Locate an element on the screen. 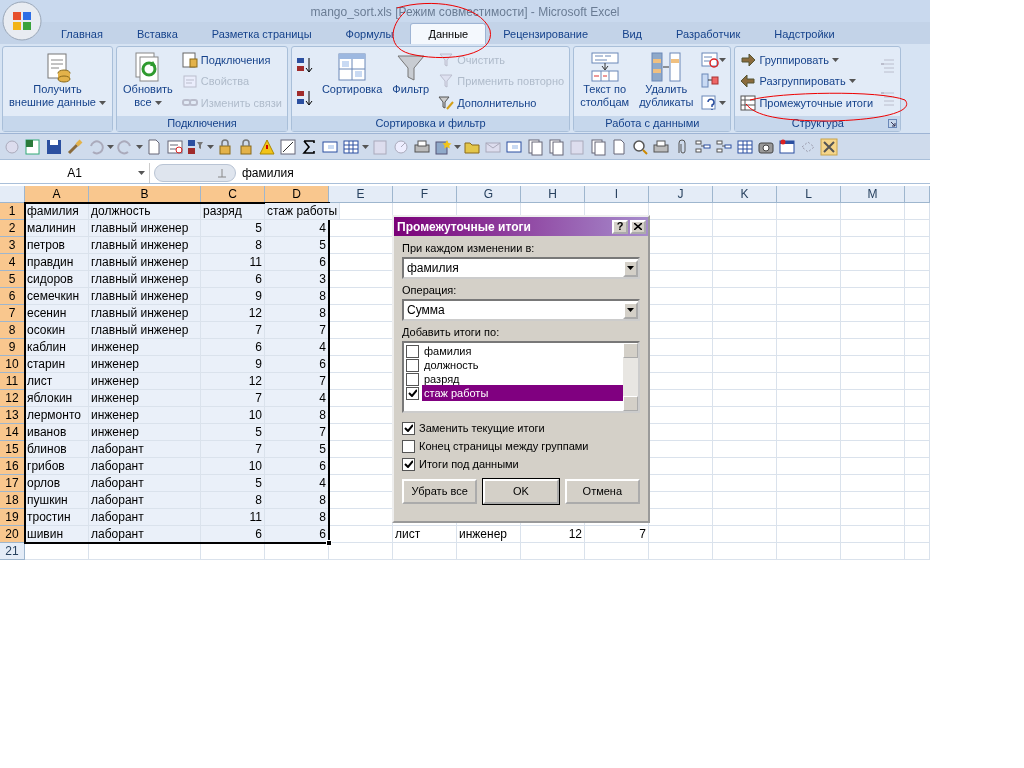  table-cell: 3 is located at coordinates (297, 279).